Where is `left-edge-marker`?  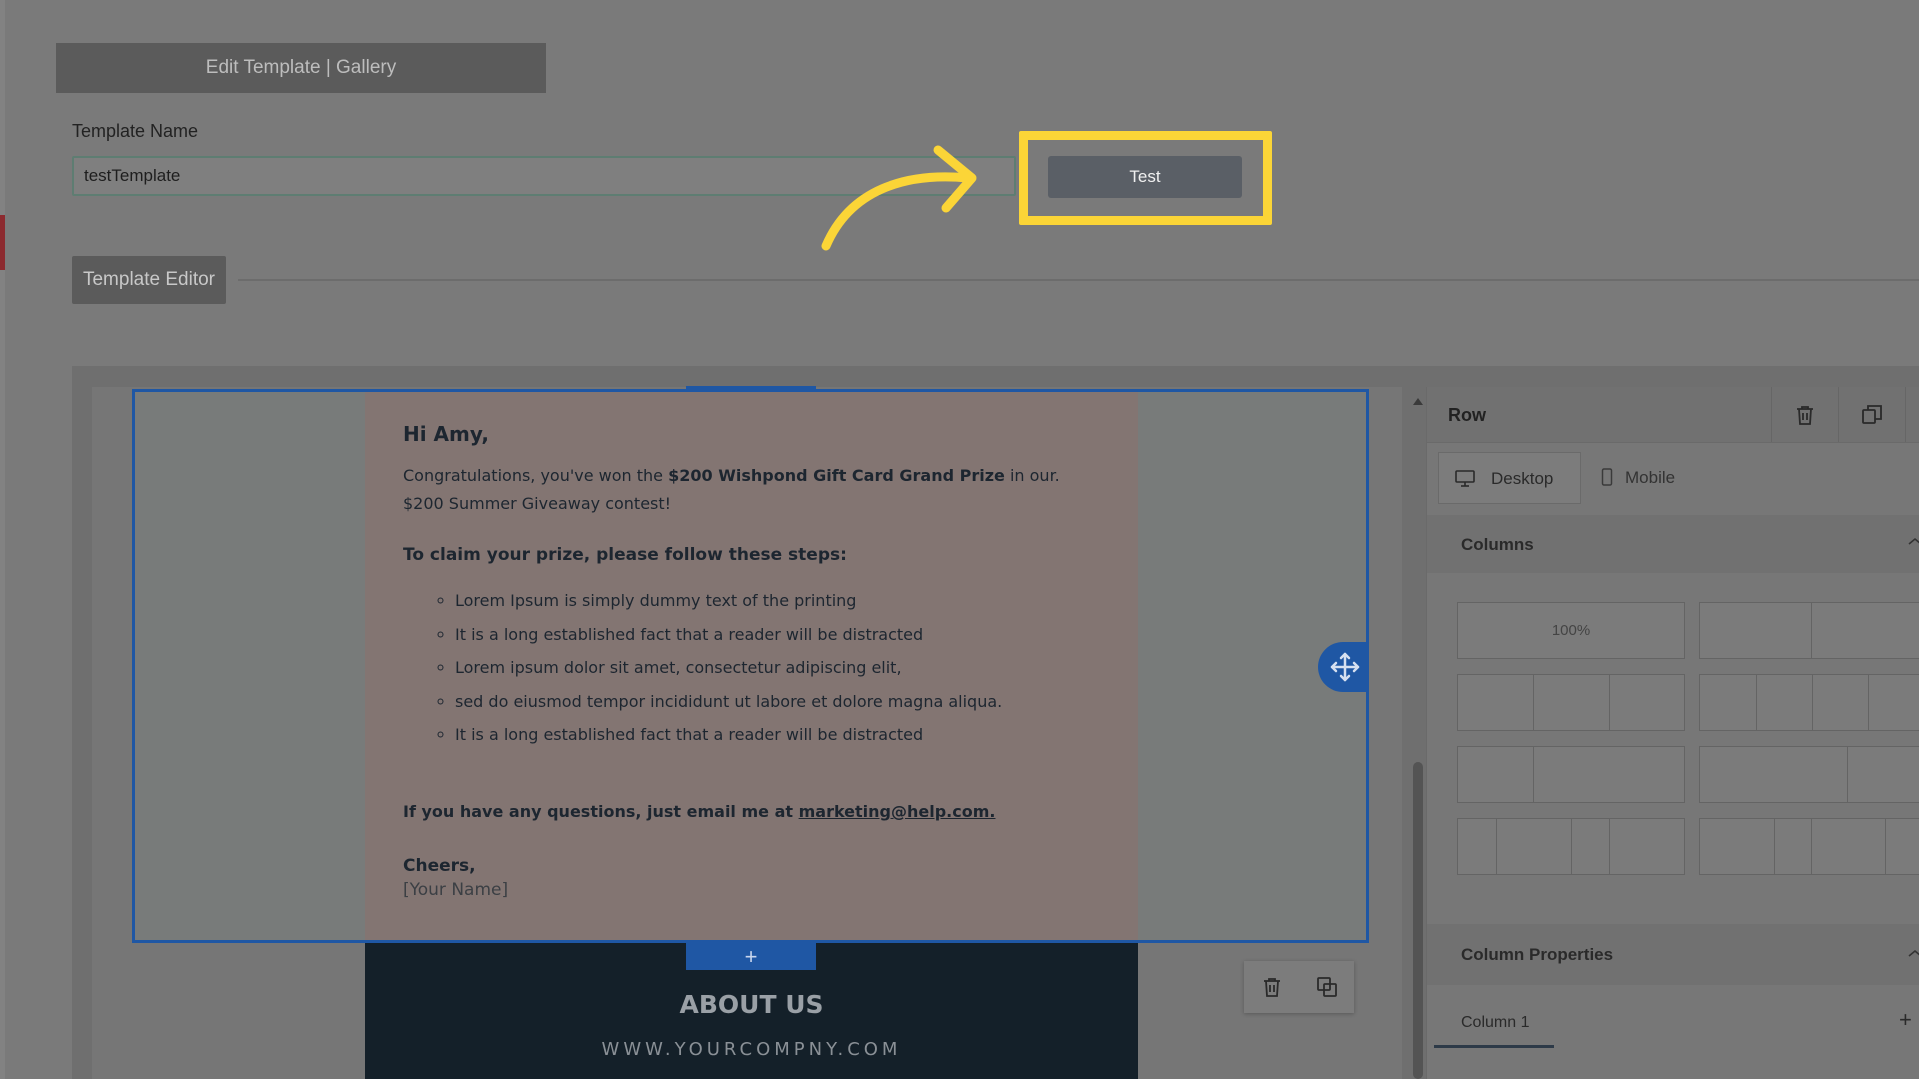
left-edge-marker is located at coordinates (2, 242).